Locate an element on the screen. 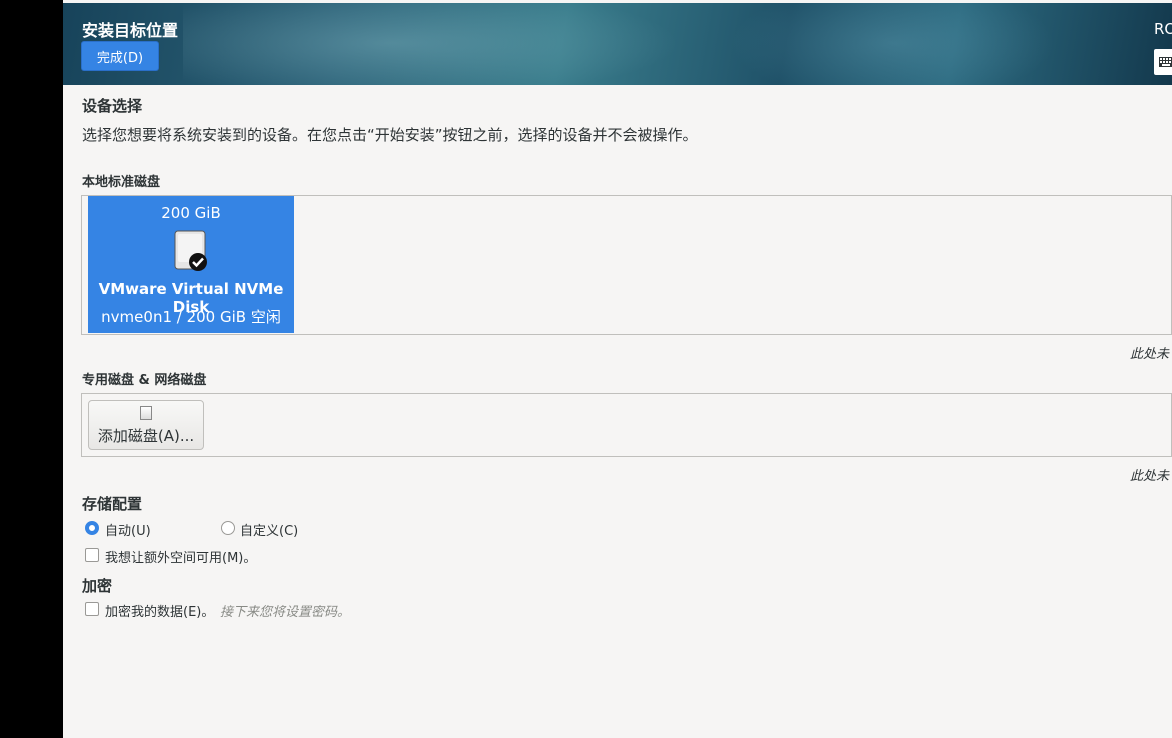 This screenshot has height=738, width=1172. done-button: 完成(D) is located at coordinates (120, 56).